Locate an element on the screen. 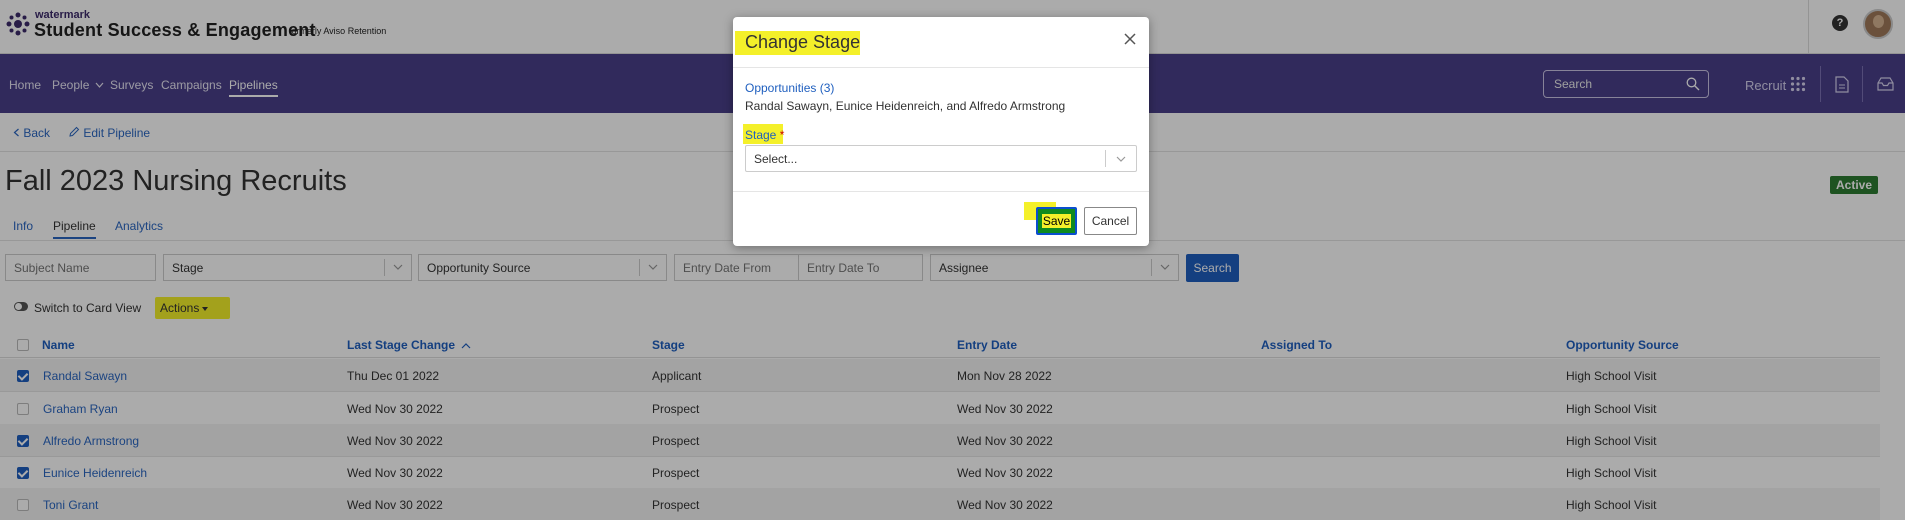 The width and height of the screenshot is (1905, 520). cancel-button: Cancel is located at coordinates (1110, 221).